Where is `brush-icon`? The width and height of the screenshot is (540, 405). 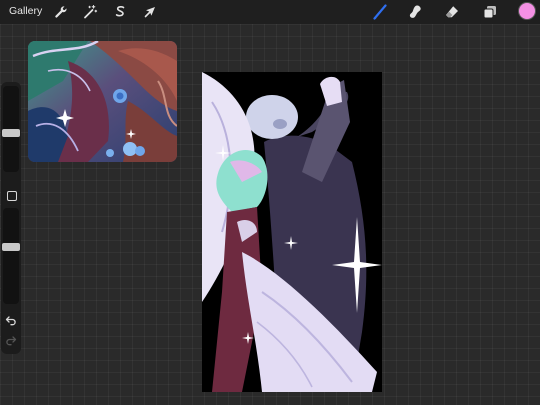 brush-icon is located at coordinates (380, 12).